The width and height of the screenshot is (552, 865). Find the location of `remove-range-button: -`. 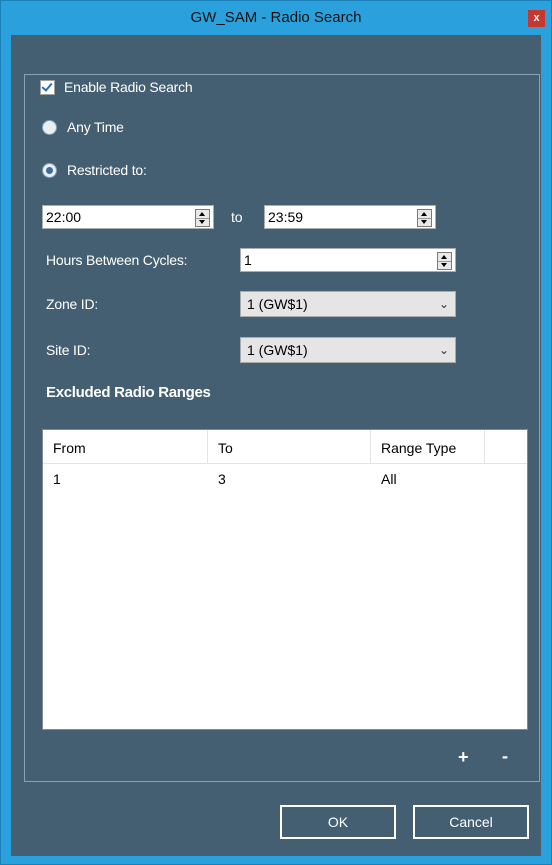

remove-range-button: - is located at coordinates (505, 756).